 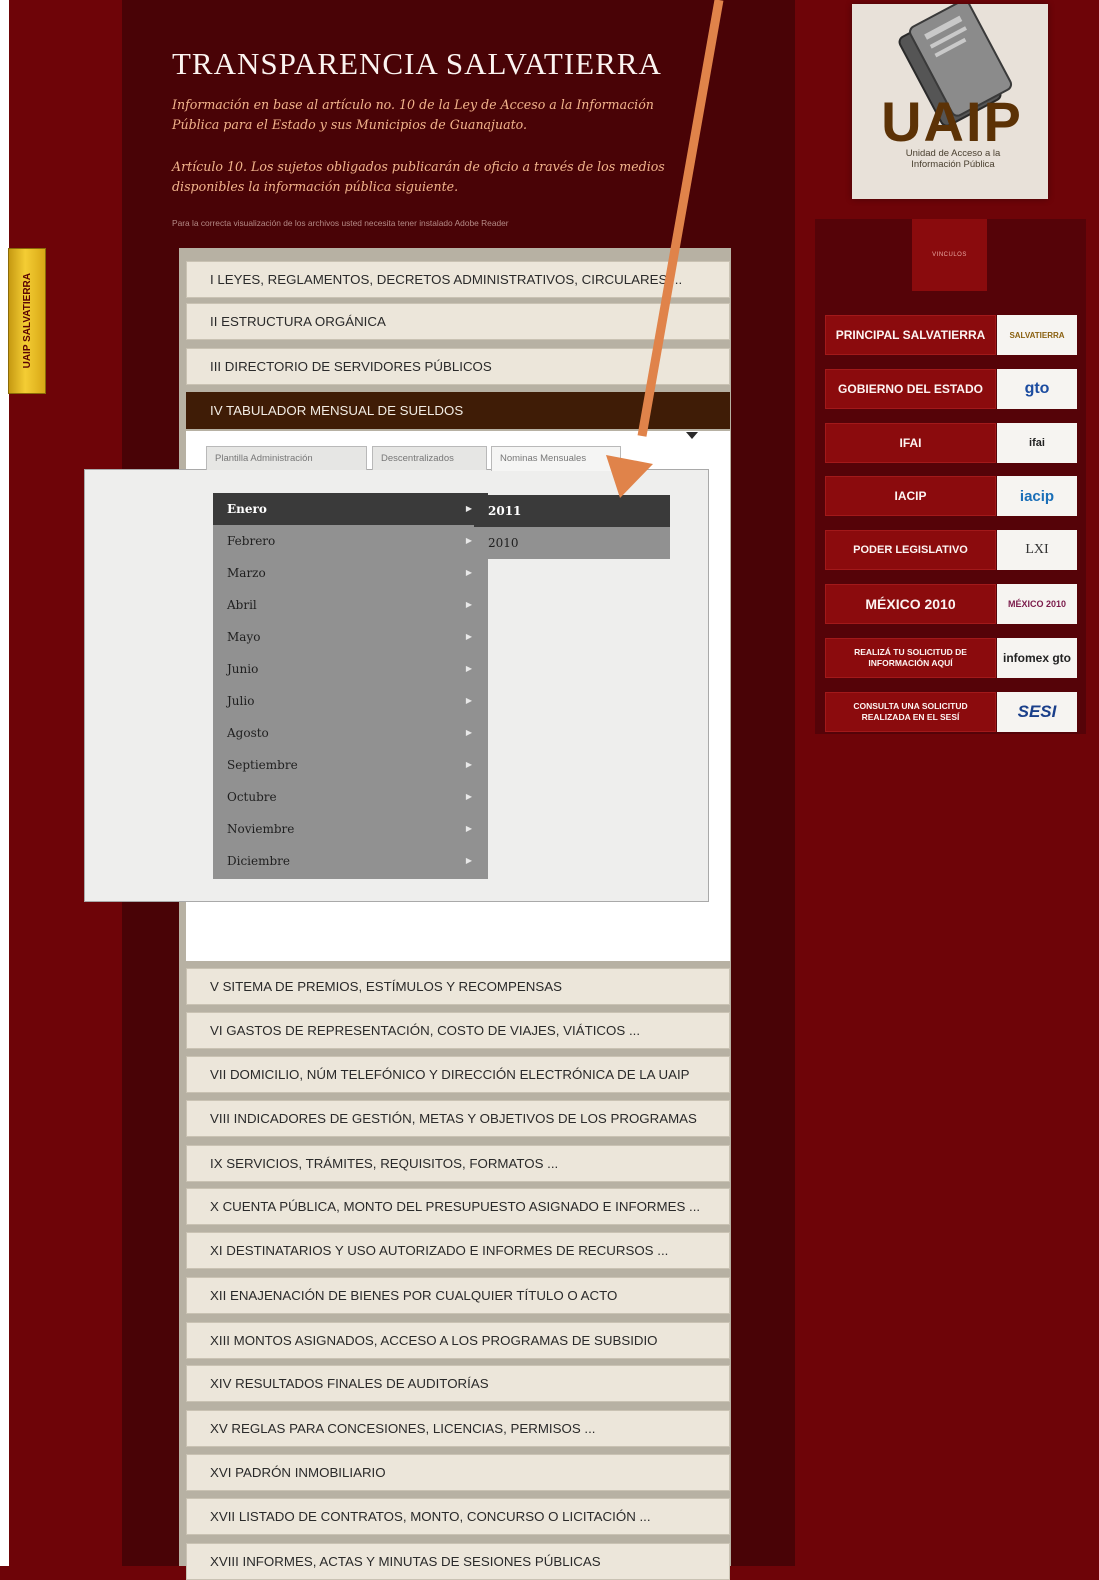 What do you see at coordinates (665, 249) in the screenshot?
I see `annotation-arrow-icon` at bounding box center [665, 249].